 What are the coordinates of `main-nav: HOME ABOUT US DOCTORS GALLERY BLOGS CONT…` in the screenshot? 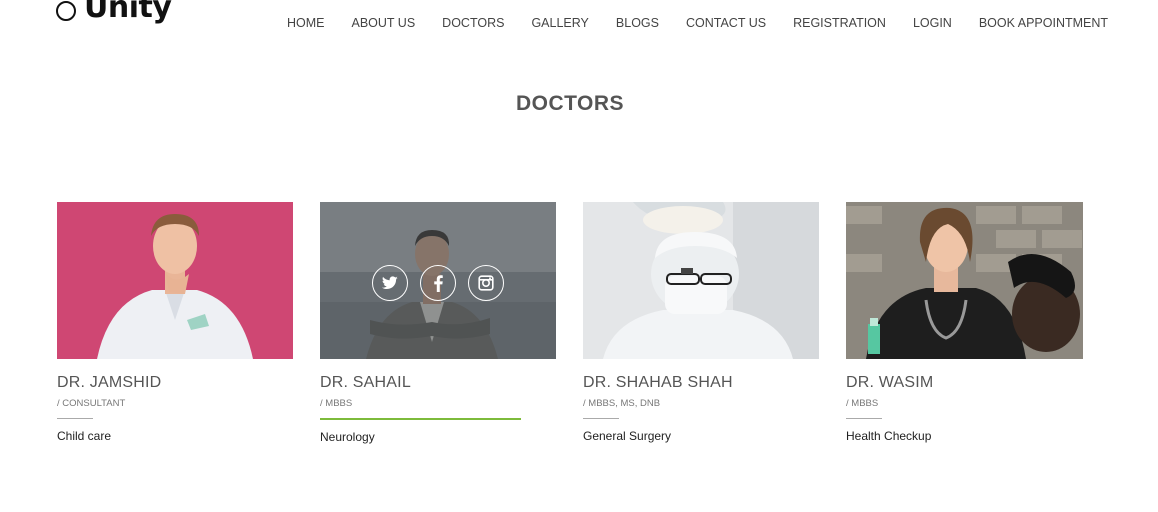 It's located at (697, 23).